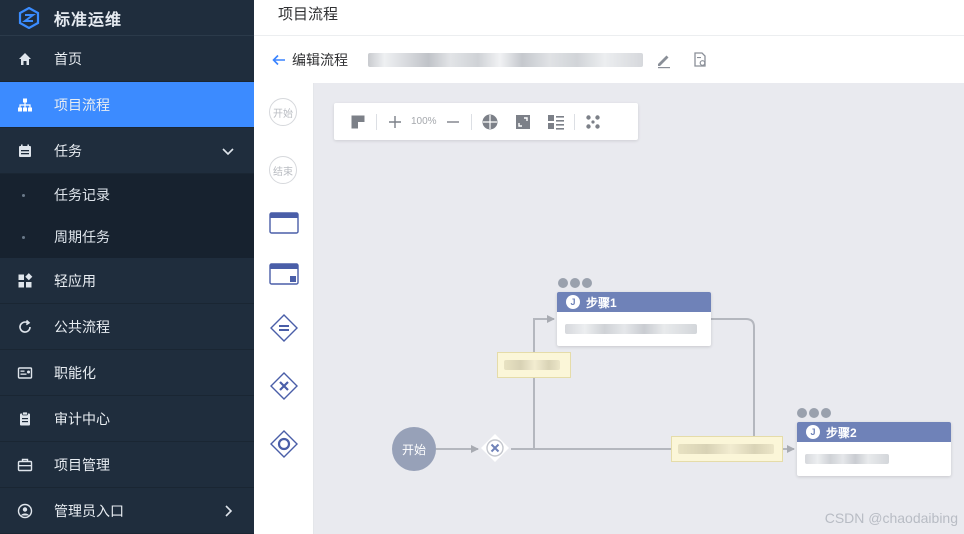 This screenshot has height=534, width=964. Describe the element at coordinates (68, 150) in the screenshot. I see `sidebar-item-label: 任务` at that location.